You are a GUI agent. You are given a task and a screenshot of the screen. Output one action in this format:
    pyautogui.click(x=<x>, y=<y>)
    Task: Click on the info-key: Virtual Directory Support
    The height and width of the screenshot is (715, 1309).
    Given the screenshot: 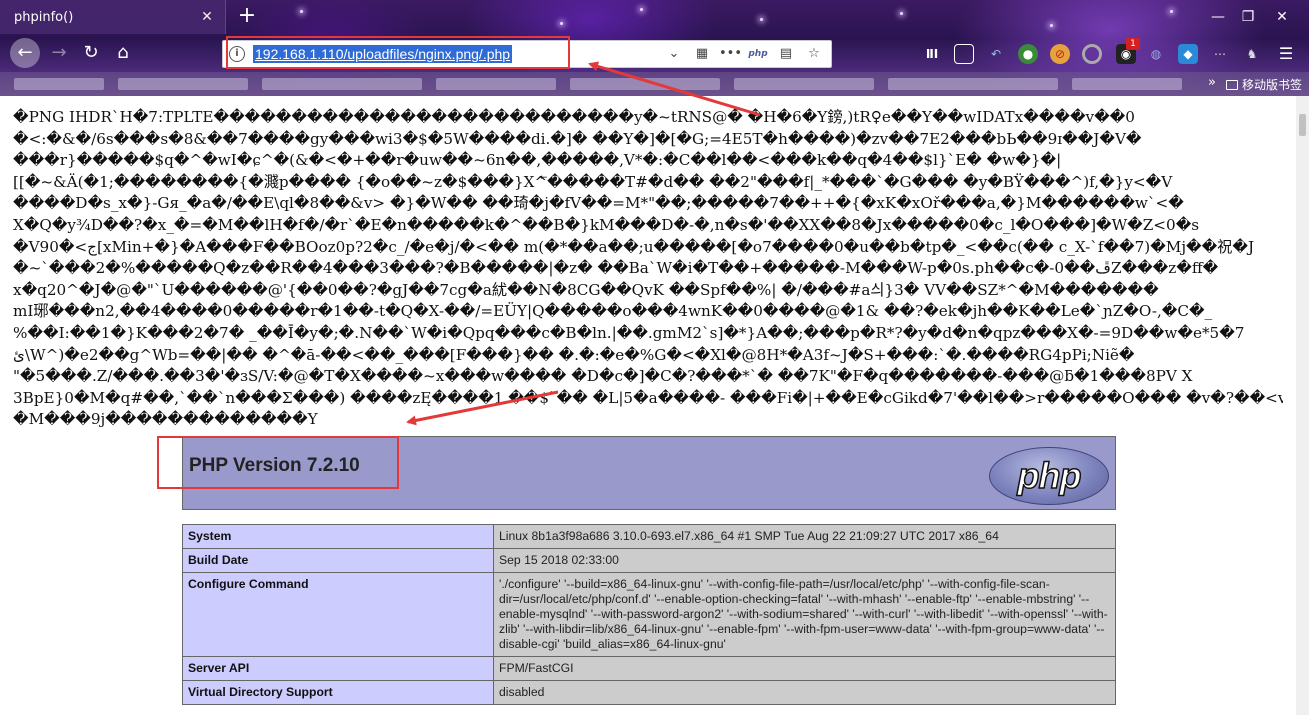 What is the action you would take?
    pyautogui.click(x=338, y=692)
    